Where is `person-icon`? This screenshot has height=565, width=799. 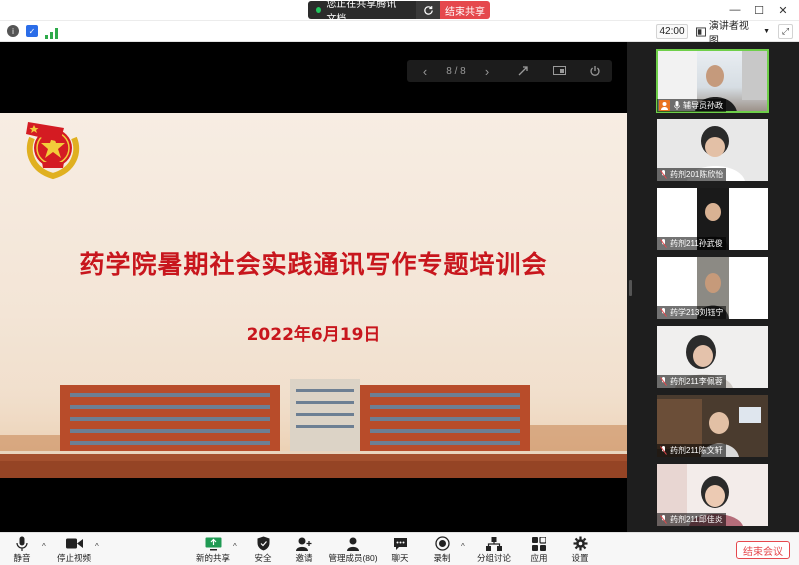 person-icon is located at coordinates (664, 105).